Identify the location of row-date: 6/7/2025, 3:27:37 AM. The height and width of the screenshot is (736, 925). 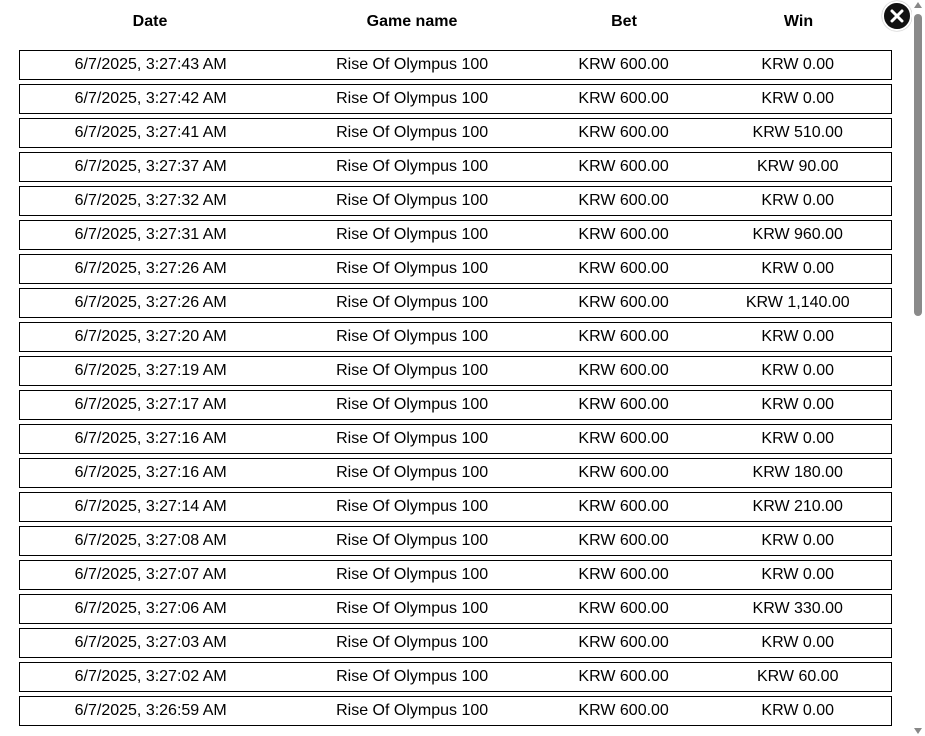
(150, 166).